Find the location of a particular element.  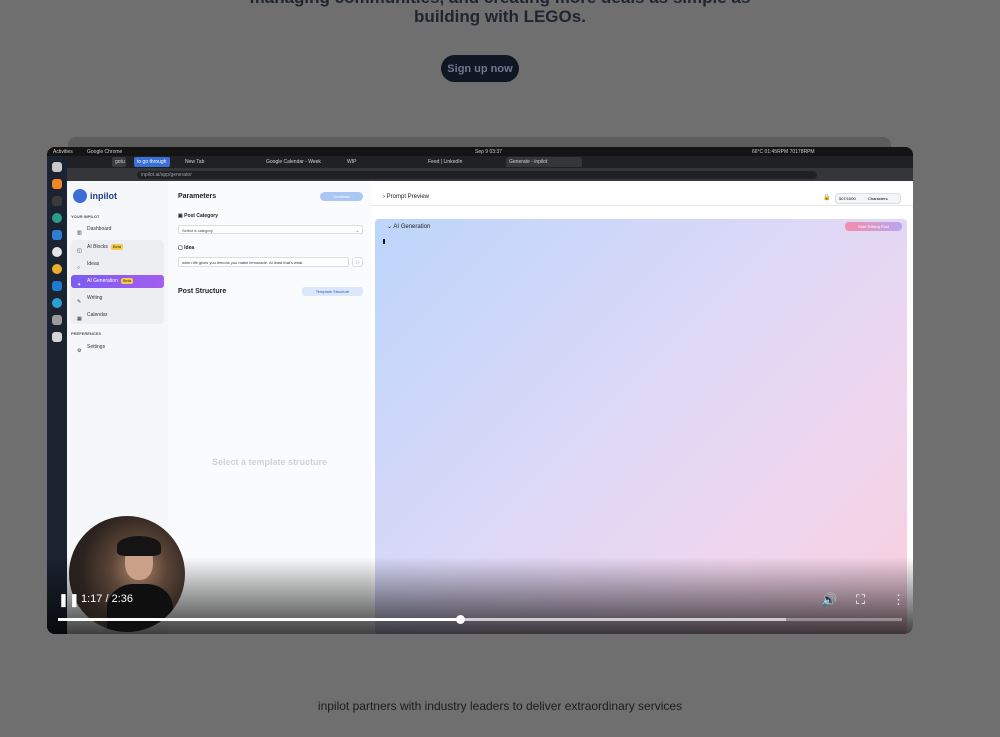

system-stats: 66°C 01:45RPM 70178RPM is located at coordinates (783, 152).